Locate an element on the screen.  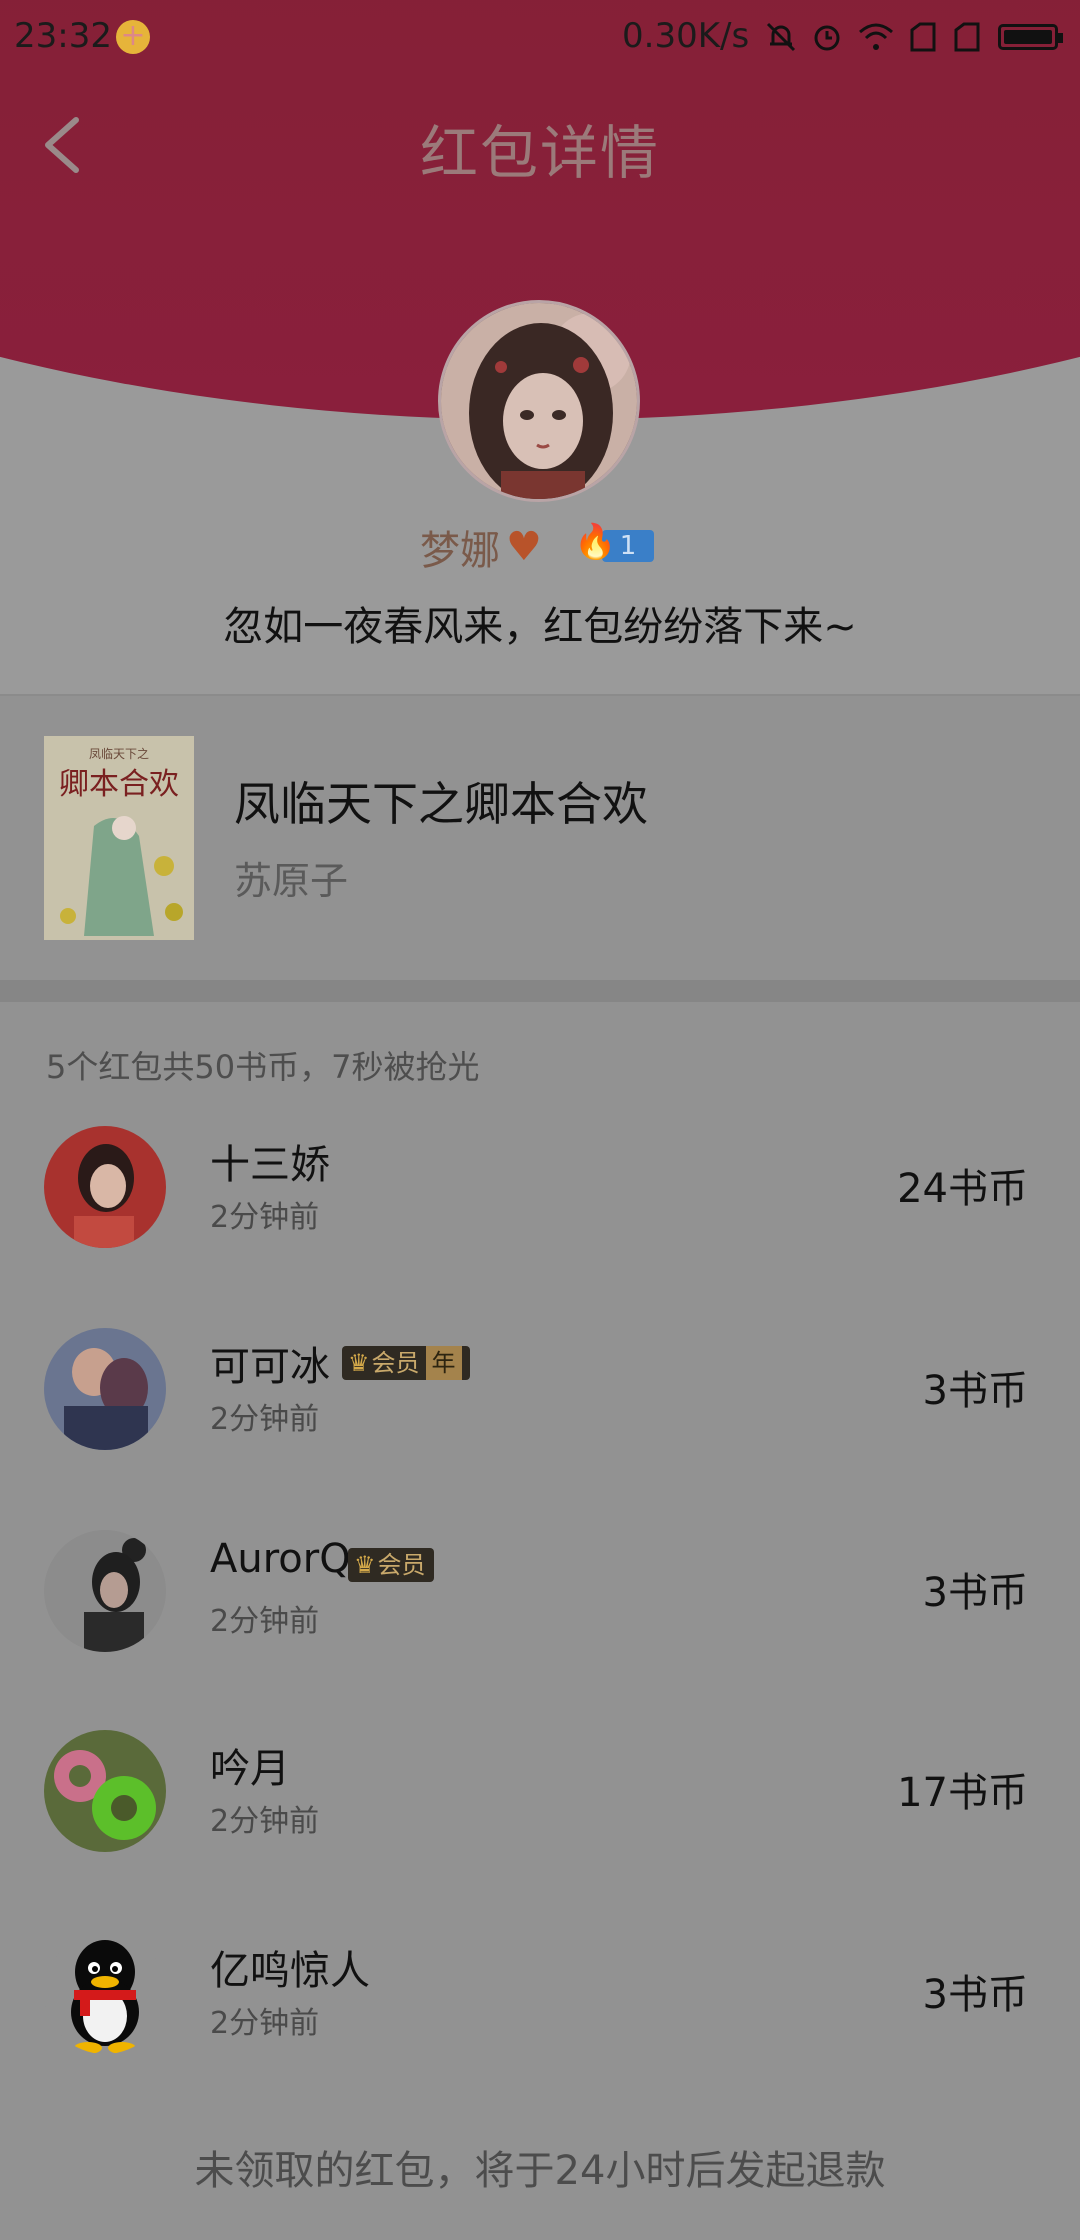
status-bar: 23:32 + 0.30K/s is located at coordinates (540, 36).